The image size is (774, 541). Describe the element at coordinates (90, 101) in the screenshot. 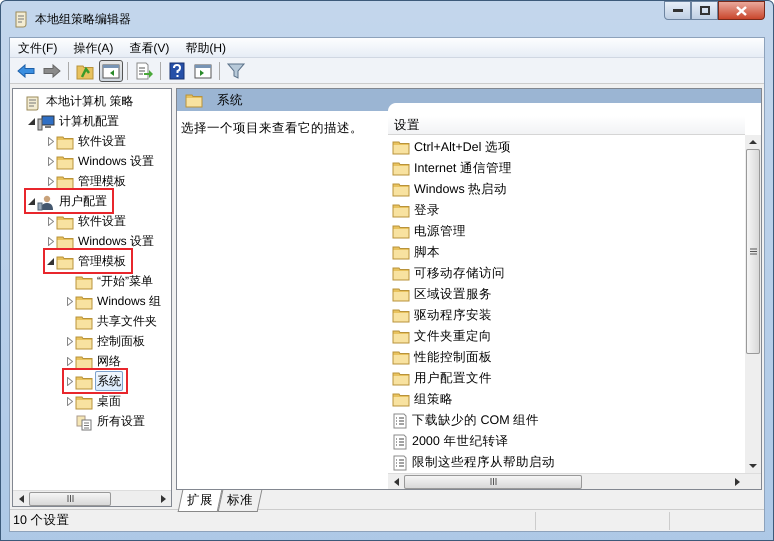

I see `tree-item: 本地计算机 策略` at that location.